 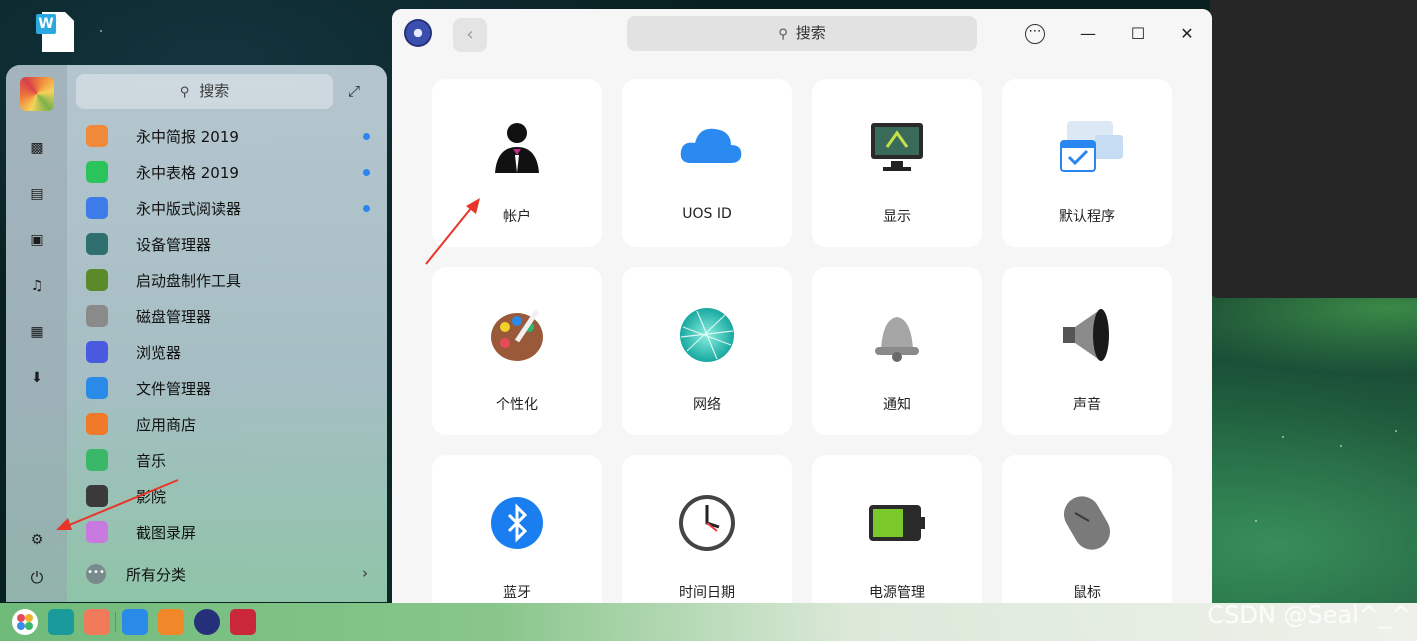 What do you see at coordinates (97, 460) in the screenshot?
I see `music-icon` at bounding box center [97, 460].